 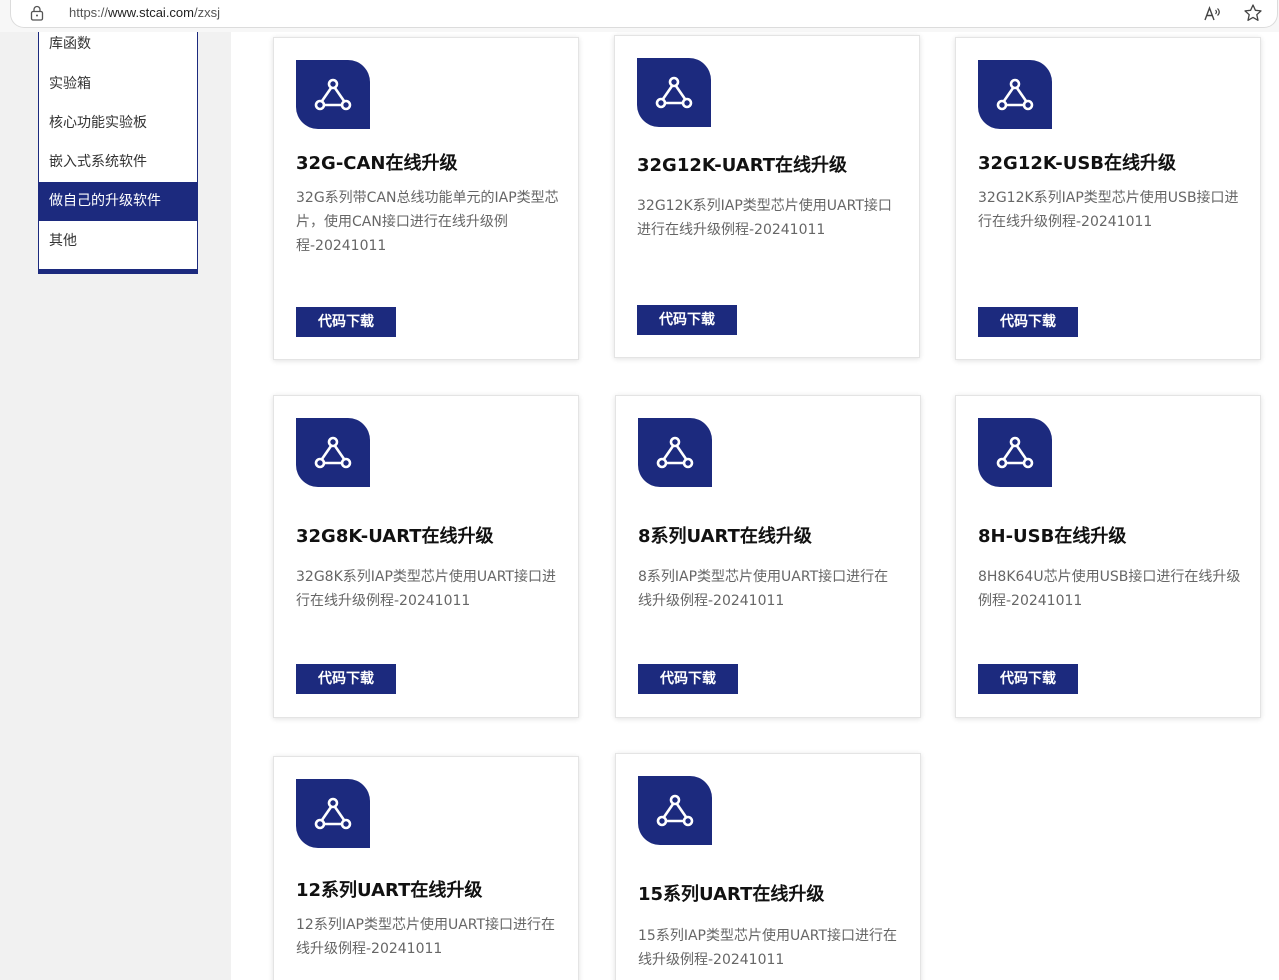 I want to click on read-aloud-icon, so click(x=1212, y=14).